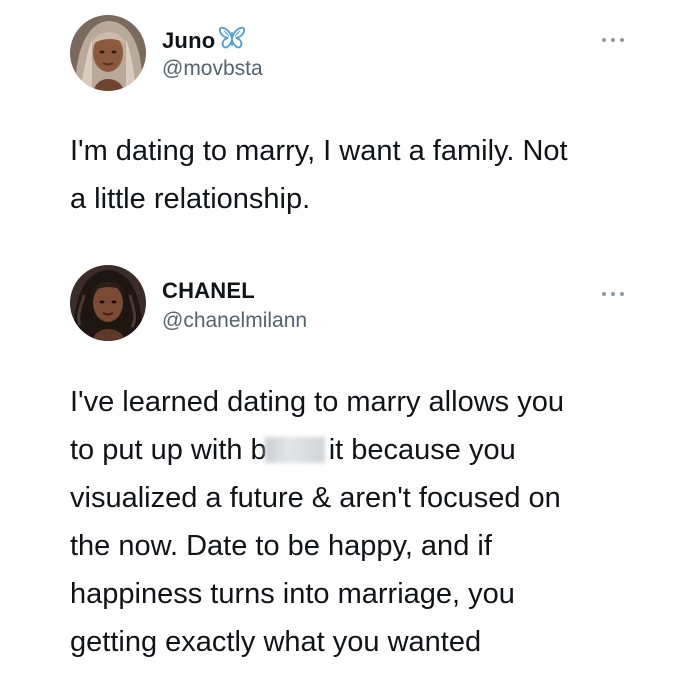 The image size is (700, 700). Describe the element at coordinates (232, 40) in the screenshot. I see `butterfly-icon` at that location.